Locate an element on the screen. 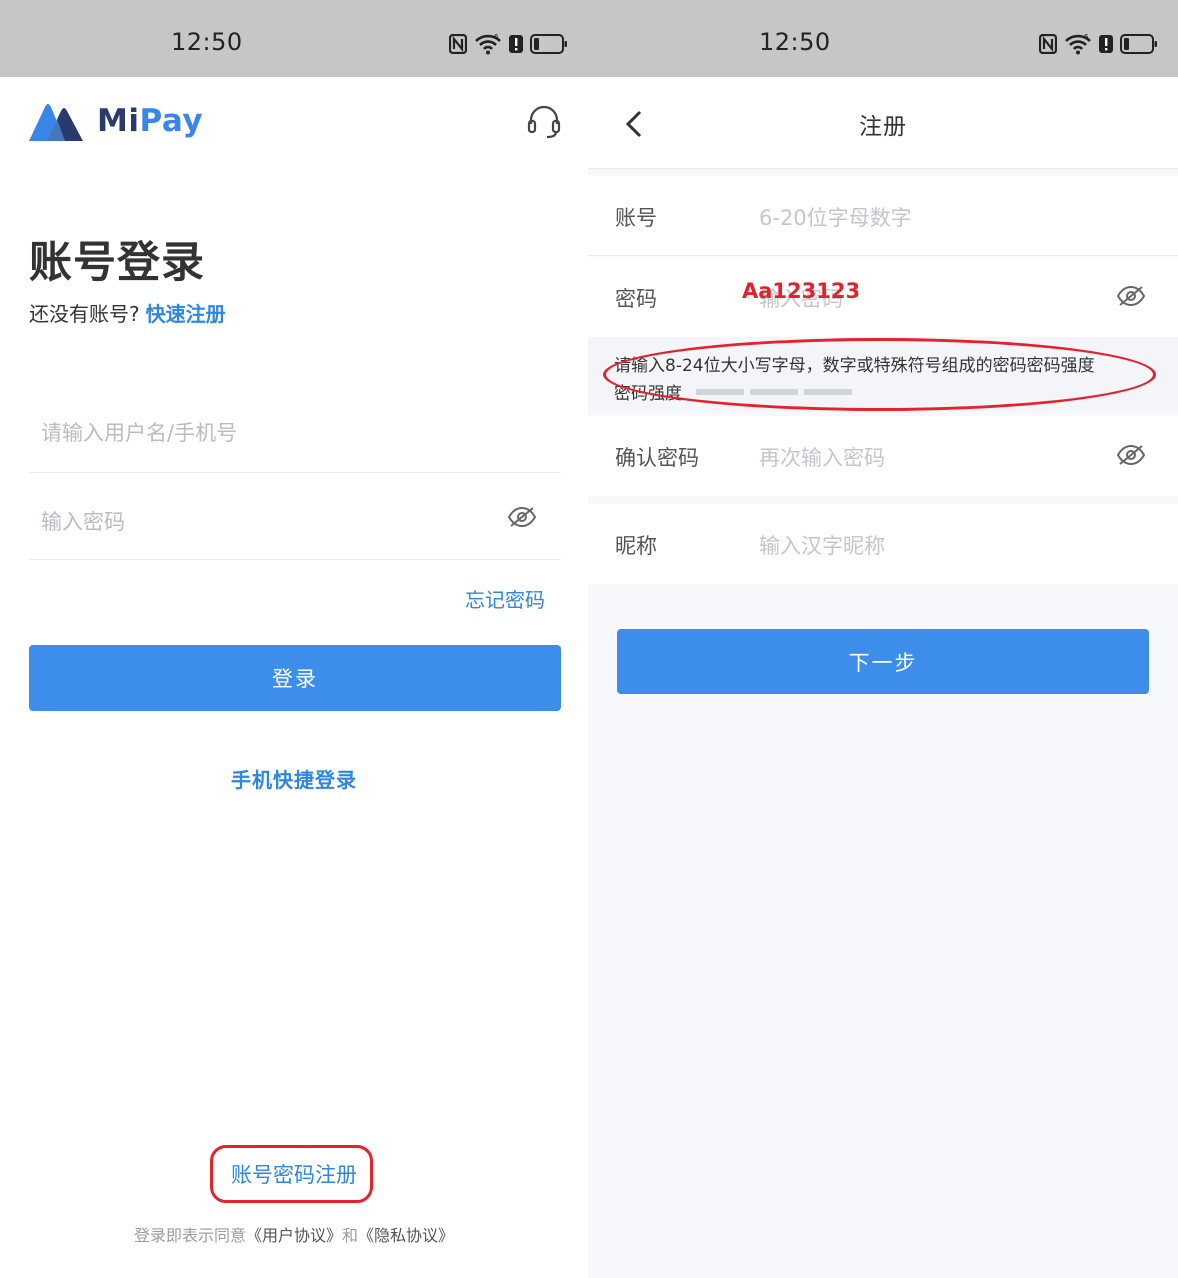  privacy-policy-link: 《隐私协议》 is located at coordinates (406, 1235).